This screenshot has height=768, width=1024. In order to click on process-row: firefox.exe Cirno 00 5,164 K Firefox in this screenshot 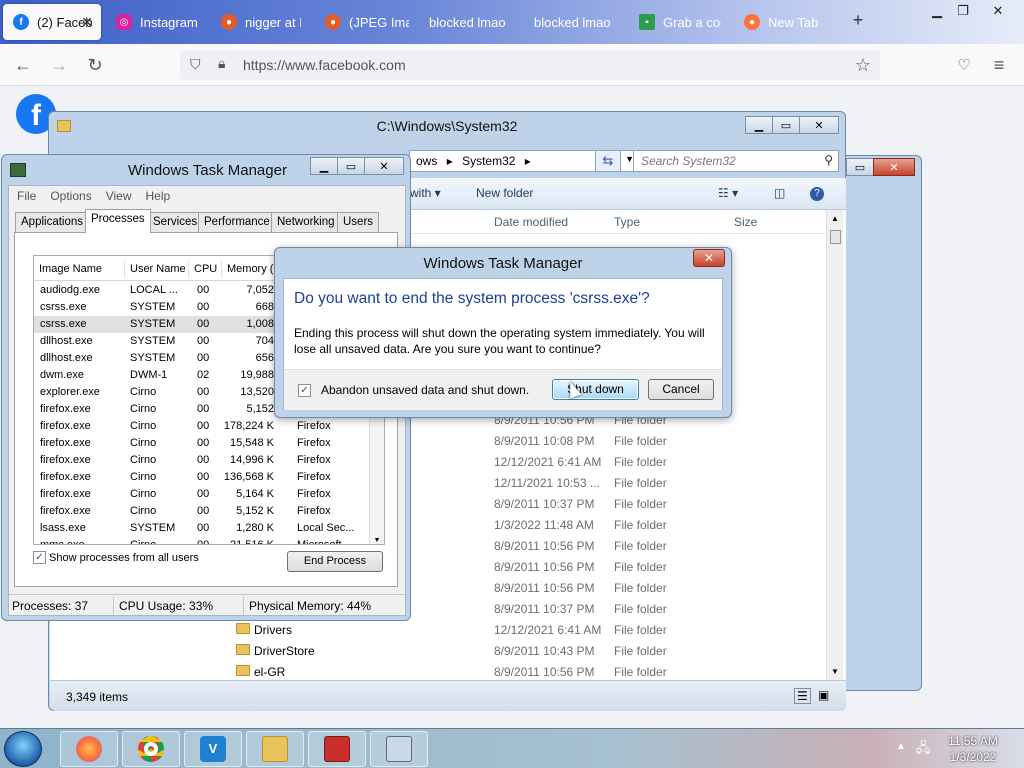, I will do `click(209, 494)`.